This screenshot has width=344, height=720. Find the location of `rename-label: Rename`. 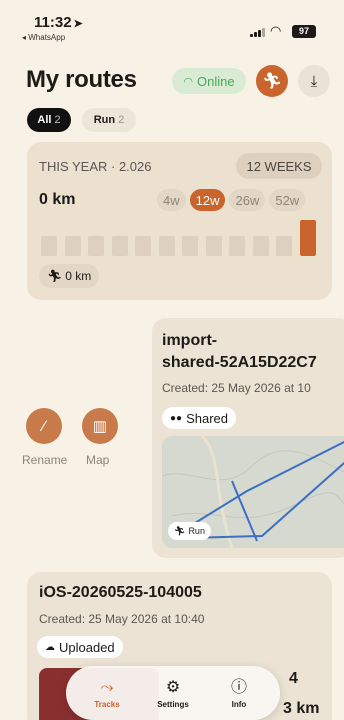

rename-label: Rename is located at coordinates (45, 460).